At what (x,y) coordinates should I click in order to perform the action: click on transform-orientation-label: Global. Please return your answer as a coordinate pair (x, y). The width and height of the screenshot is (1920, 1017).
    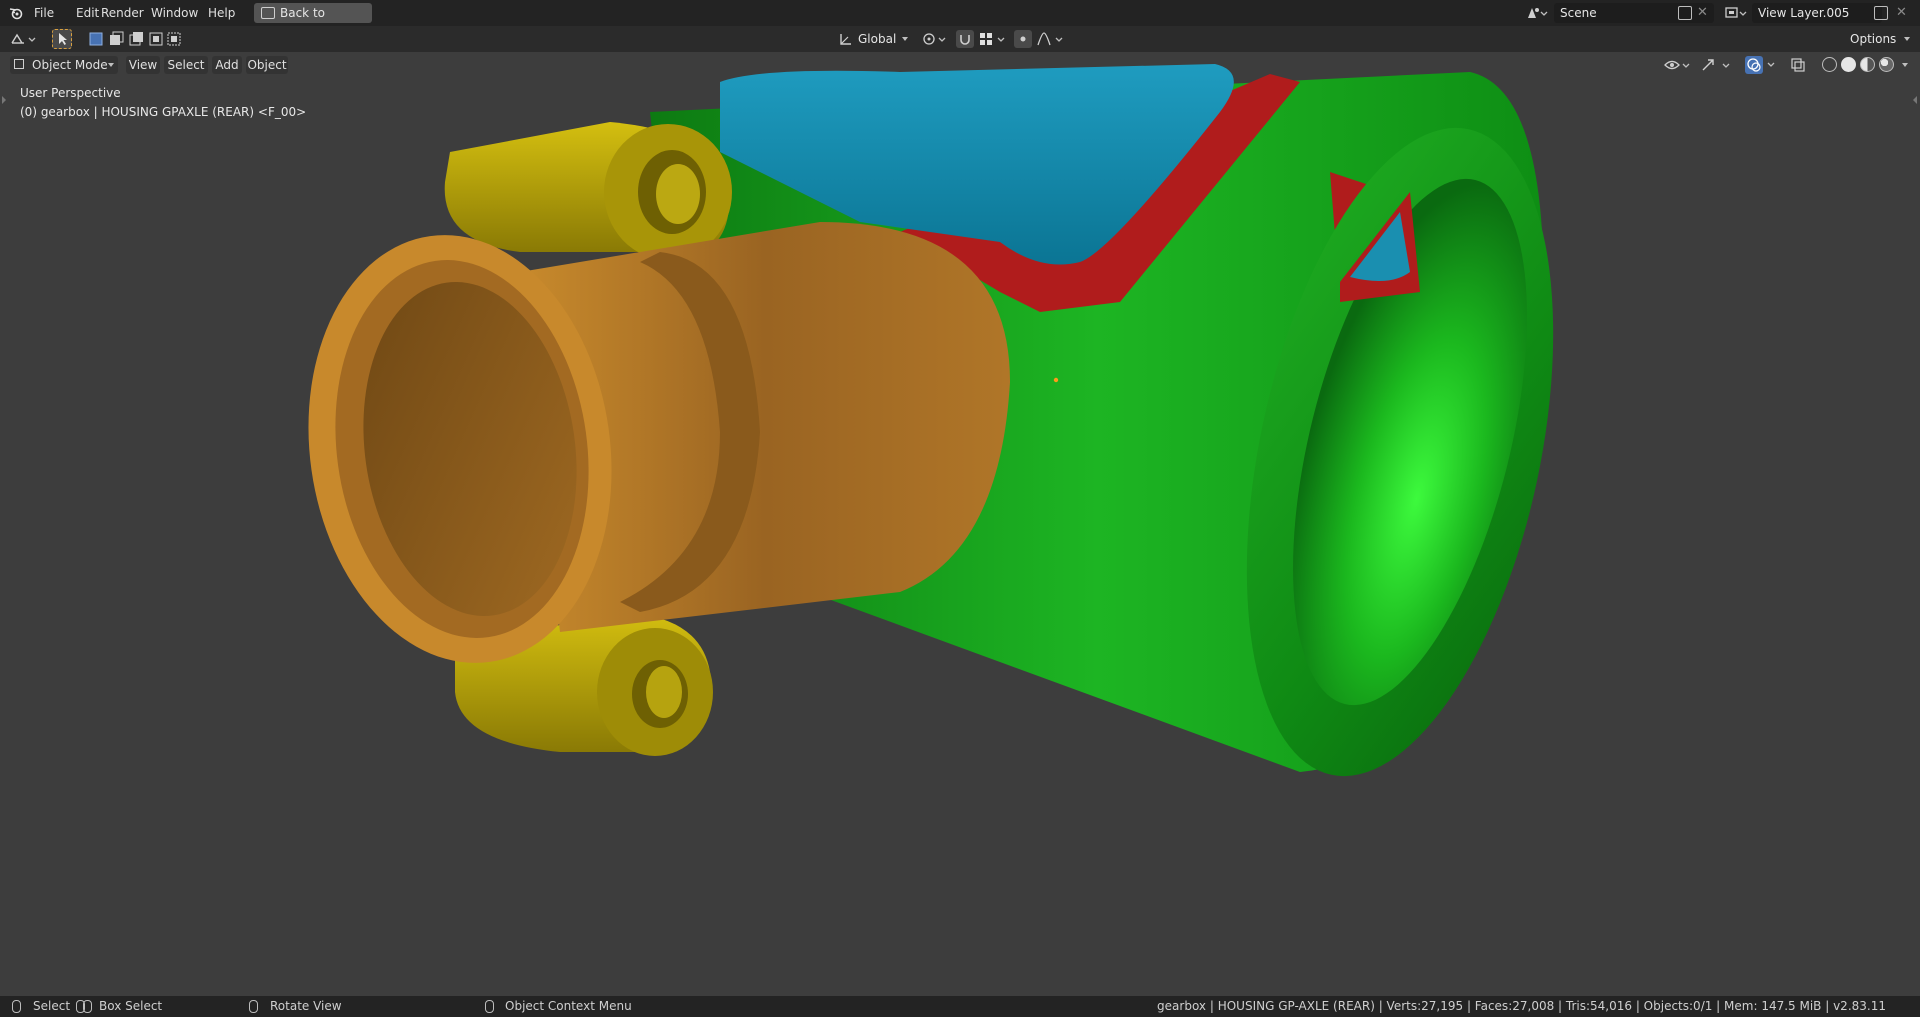
    Looking at the image, I should click on (877, 39).